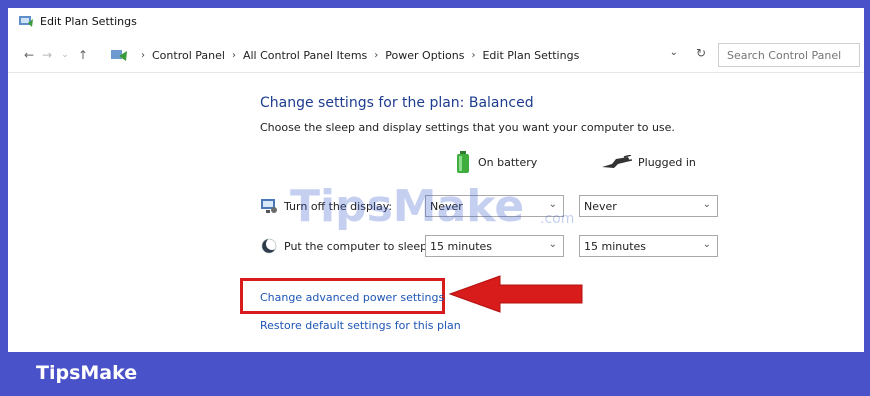 Image resolution: width=870 pixels, height=396 pixels. What do you see at coordinates (352, 297) in the screenshot?
I see `change-advanced-power-settings-link: Change advanced power settings` at bounding box center [352, 297].